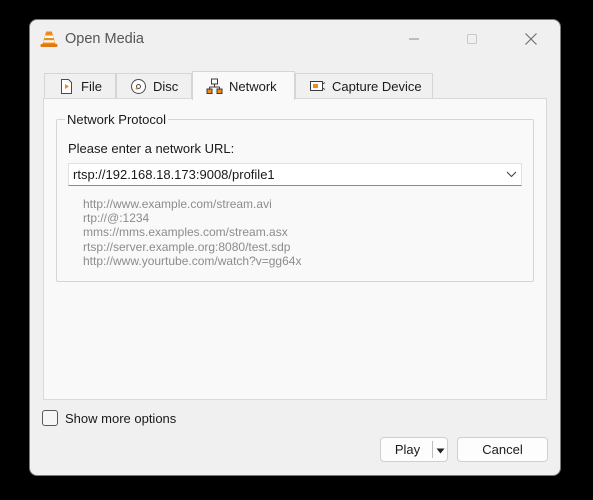 Image resolution: width=593 pixels, height=500 pixels. Describe the element at coordinates (80, 86) in the screenshot. I see `tab-file: File` at that location.